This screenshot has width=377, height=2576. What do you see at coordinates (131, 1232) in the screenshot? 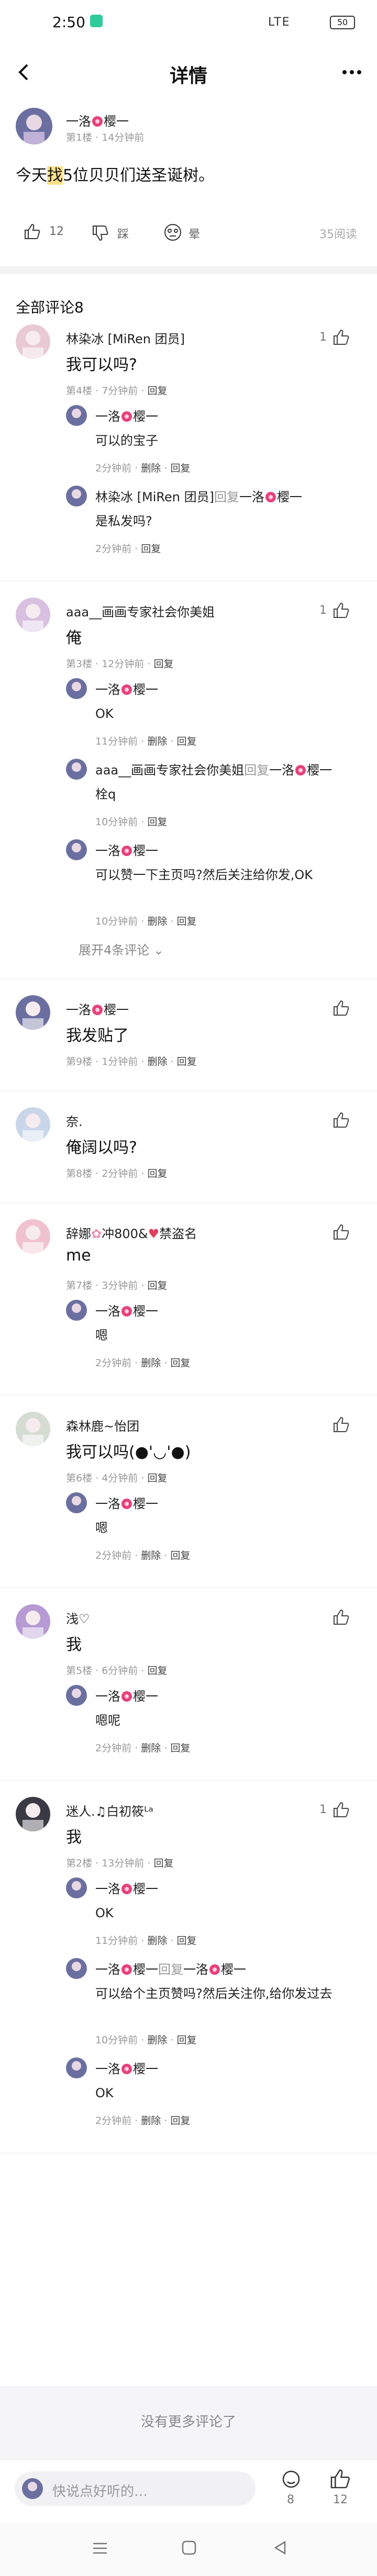
I see `commenter-name: 辞娜✿冲800&♥禁盗名` at bounding box center [131, 1232].